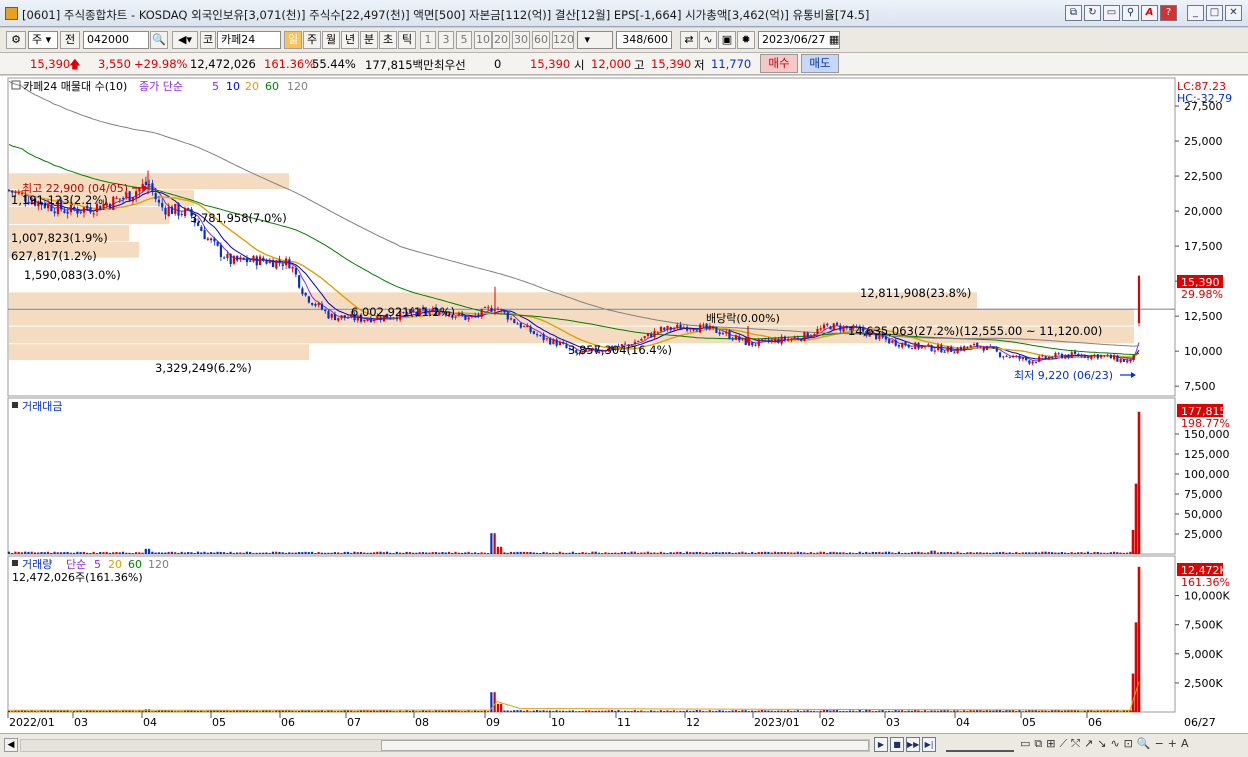 This screenshot has height=757, width=1248. What do you see at coordinates (1038, 744) in the screenshot?
I see `layout2-icon: ⧉` at bounding box center [1038, 744].